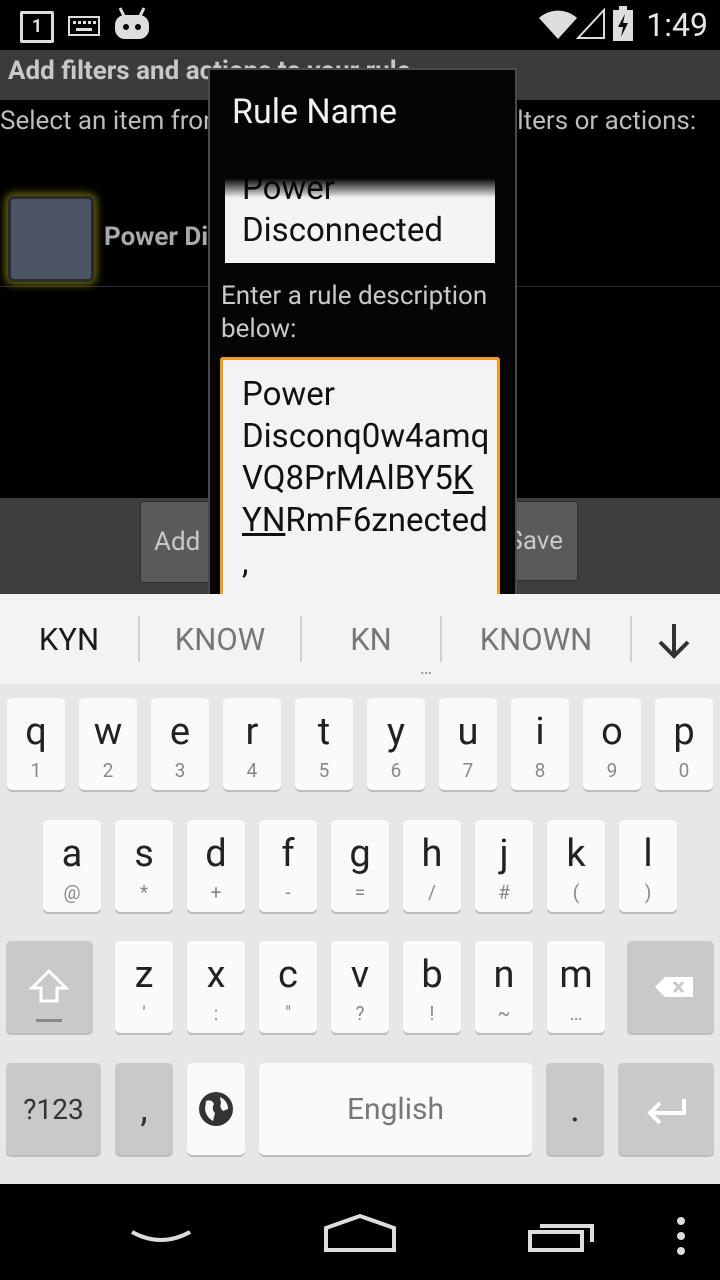 The image size is (720, 1280). I want to click on globe-icon, so click(216, 1109).